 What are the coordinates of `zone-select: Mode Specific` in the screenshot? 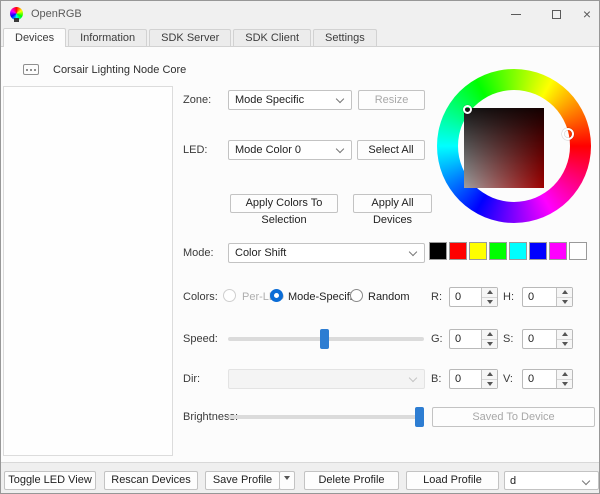 It's located at (290, 100).